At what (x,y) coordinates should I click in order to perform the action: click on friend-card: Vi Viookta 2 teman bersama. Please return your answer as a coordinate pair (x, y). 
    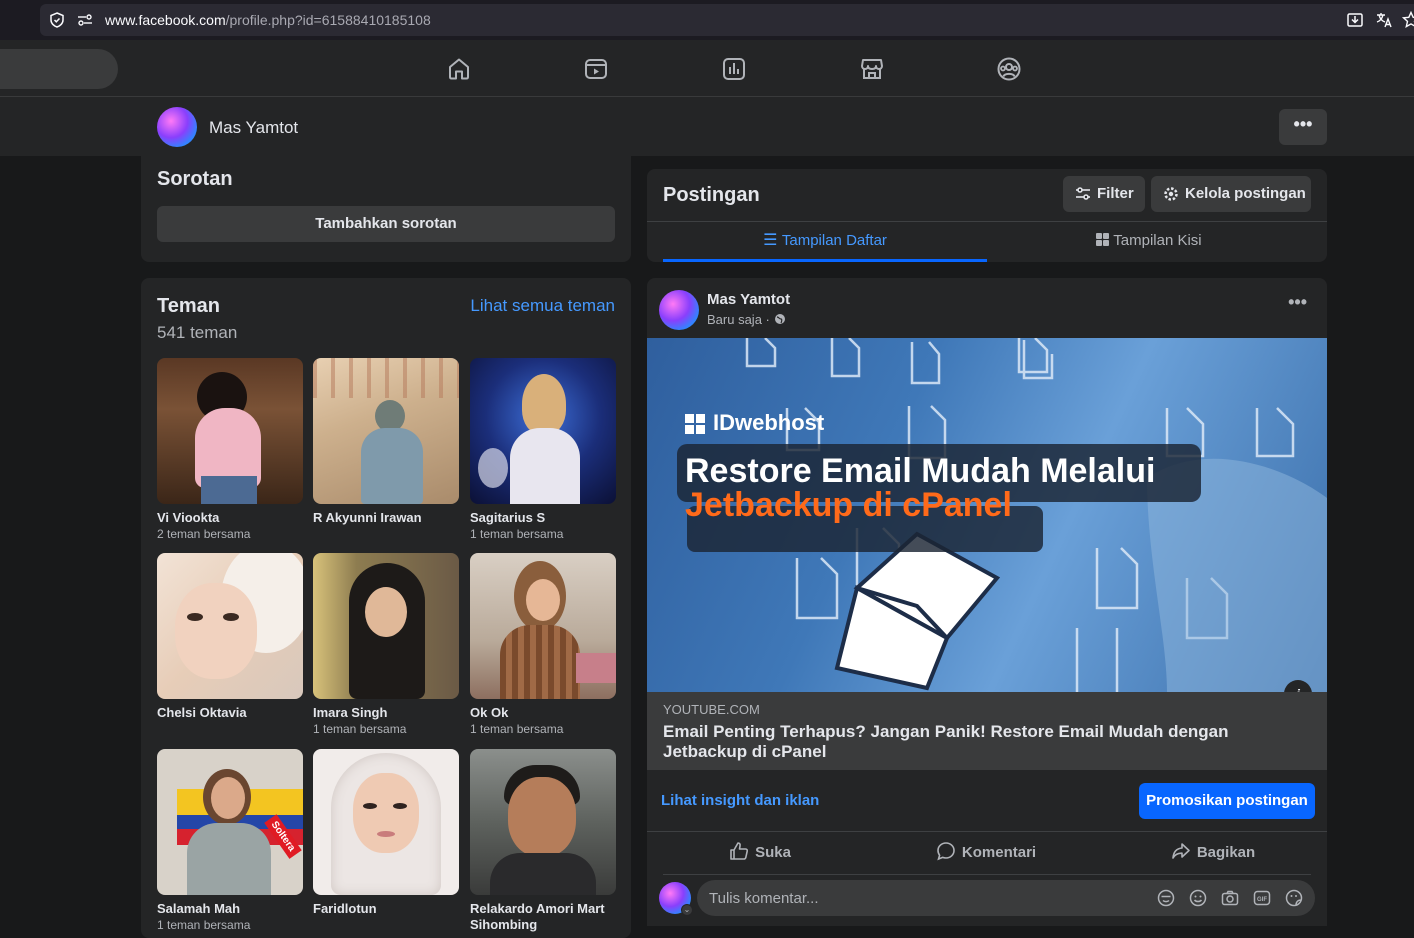
    Looking at the image, I should click on (230, 450).